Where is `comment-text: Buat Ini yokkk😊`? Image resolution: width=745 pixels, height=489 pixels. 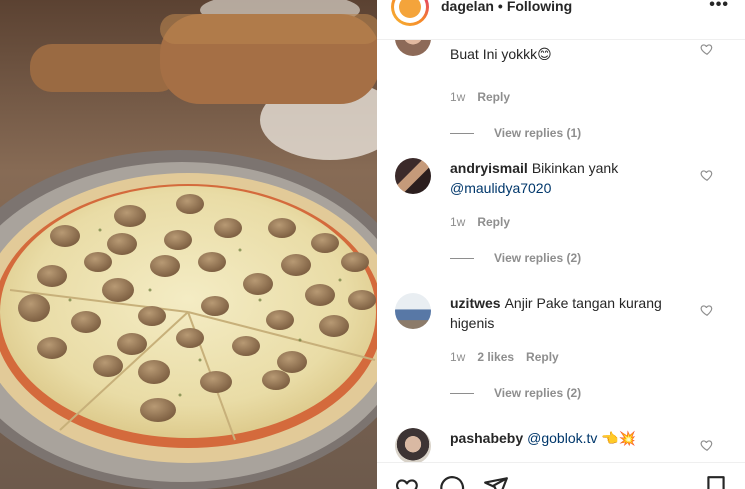
comment-text: Buat Ini yokkk😊 is located at coordinates (501, 54).